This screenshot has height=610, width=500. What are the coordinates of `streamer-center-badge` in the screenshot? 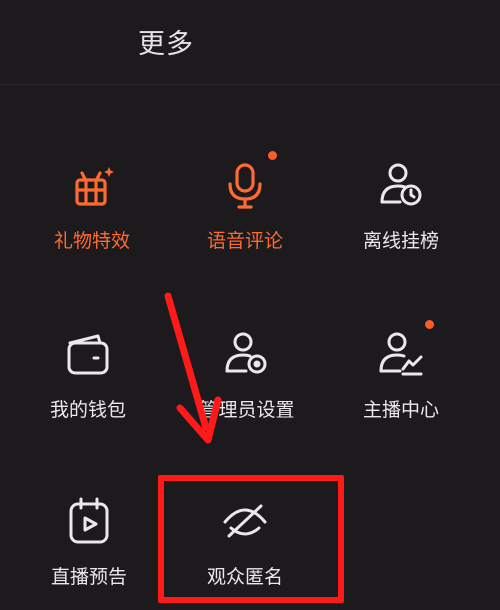 It's located at (429, 324).